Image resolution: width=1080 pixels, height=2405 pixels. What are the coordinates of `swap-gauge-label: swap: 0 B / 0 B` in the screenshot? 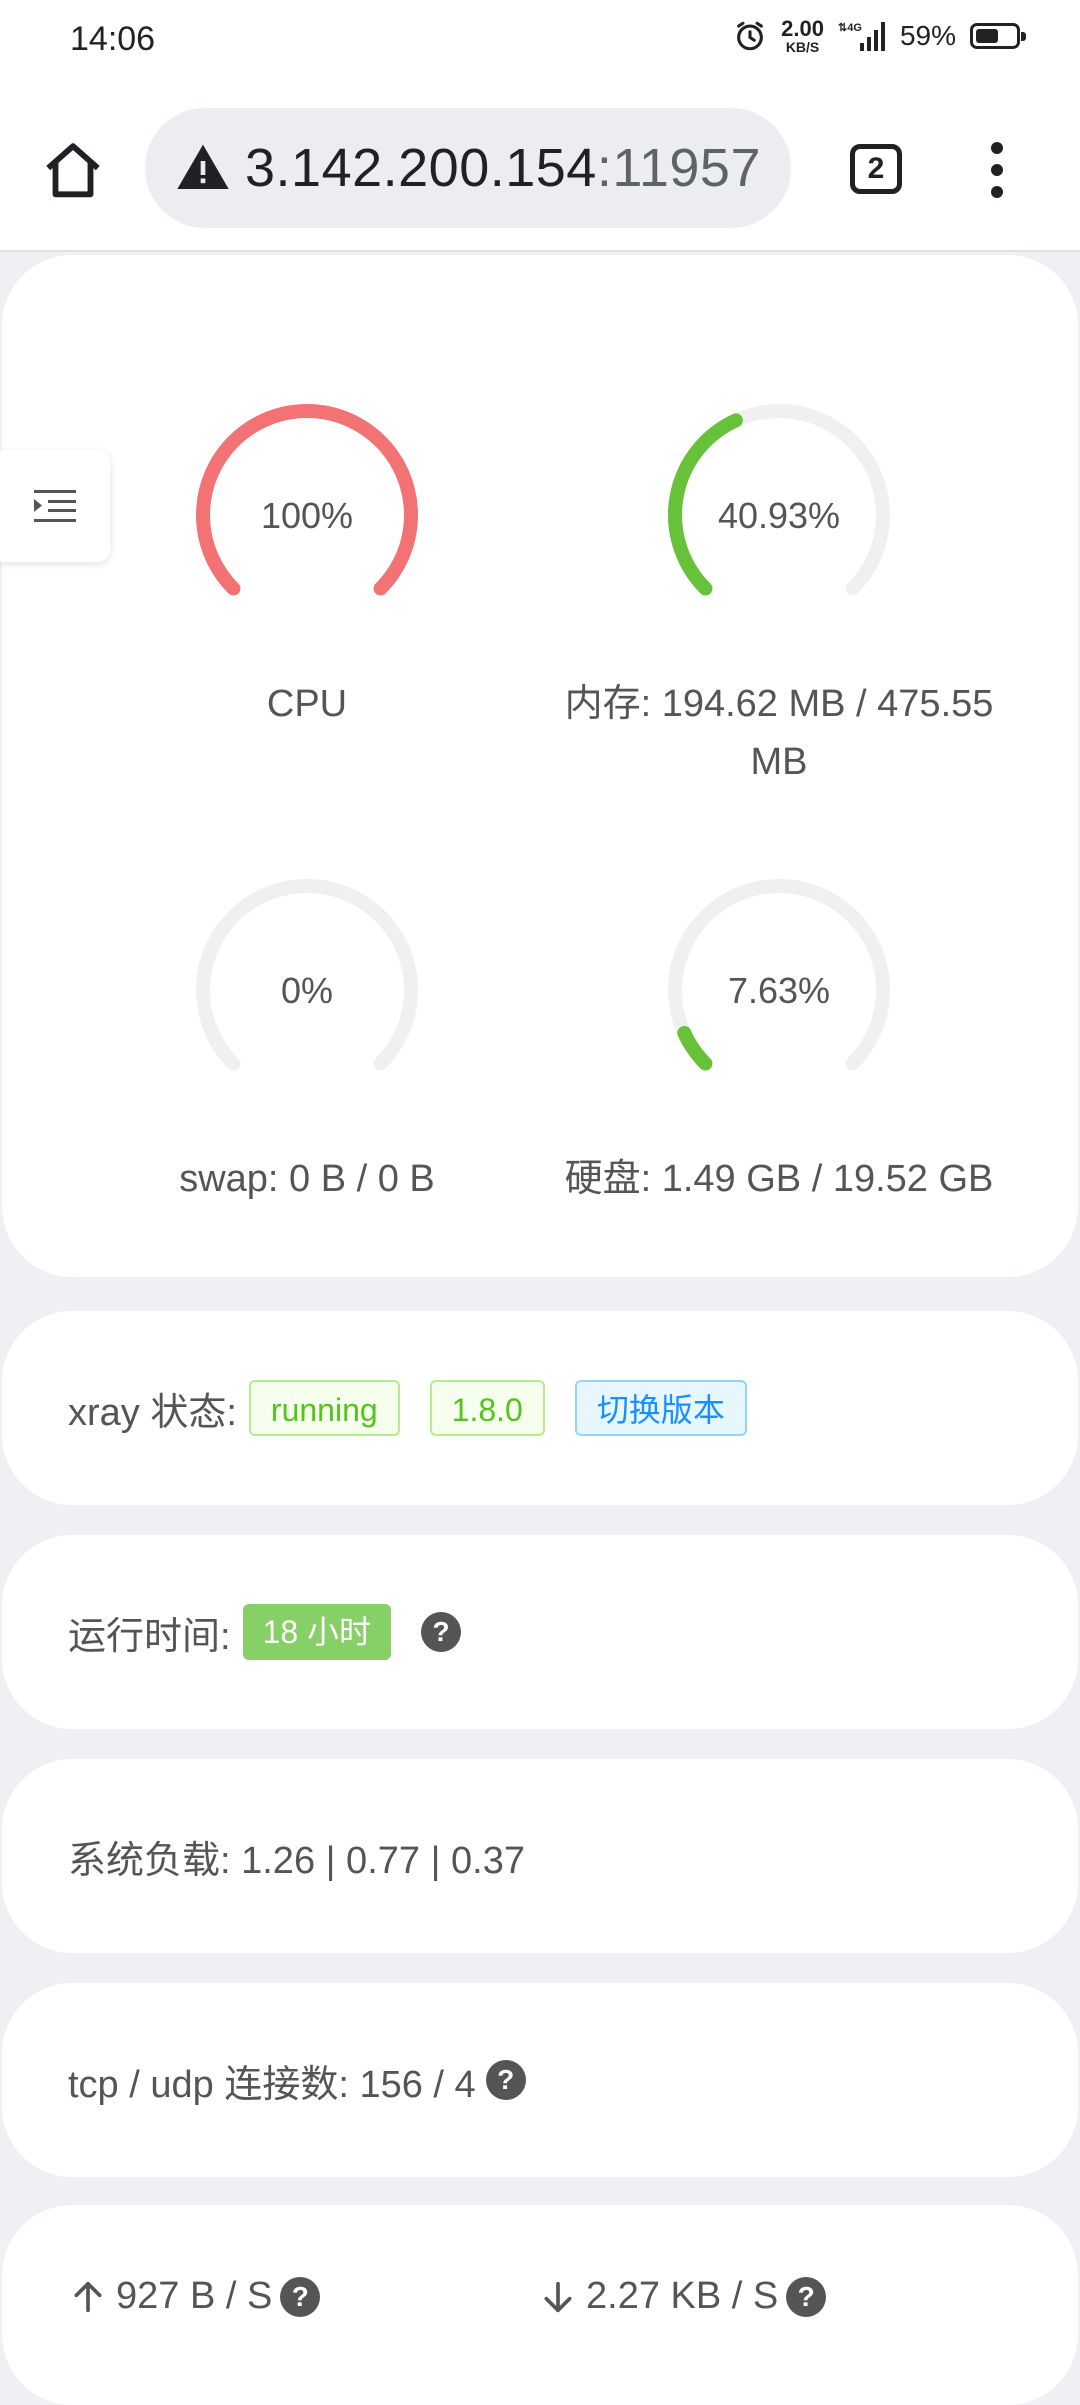 It's located at (307, 1179).